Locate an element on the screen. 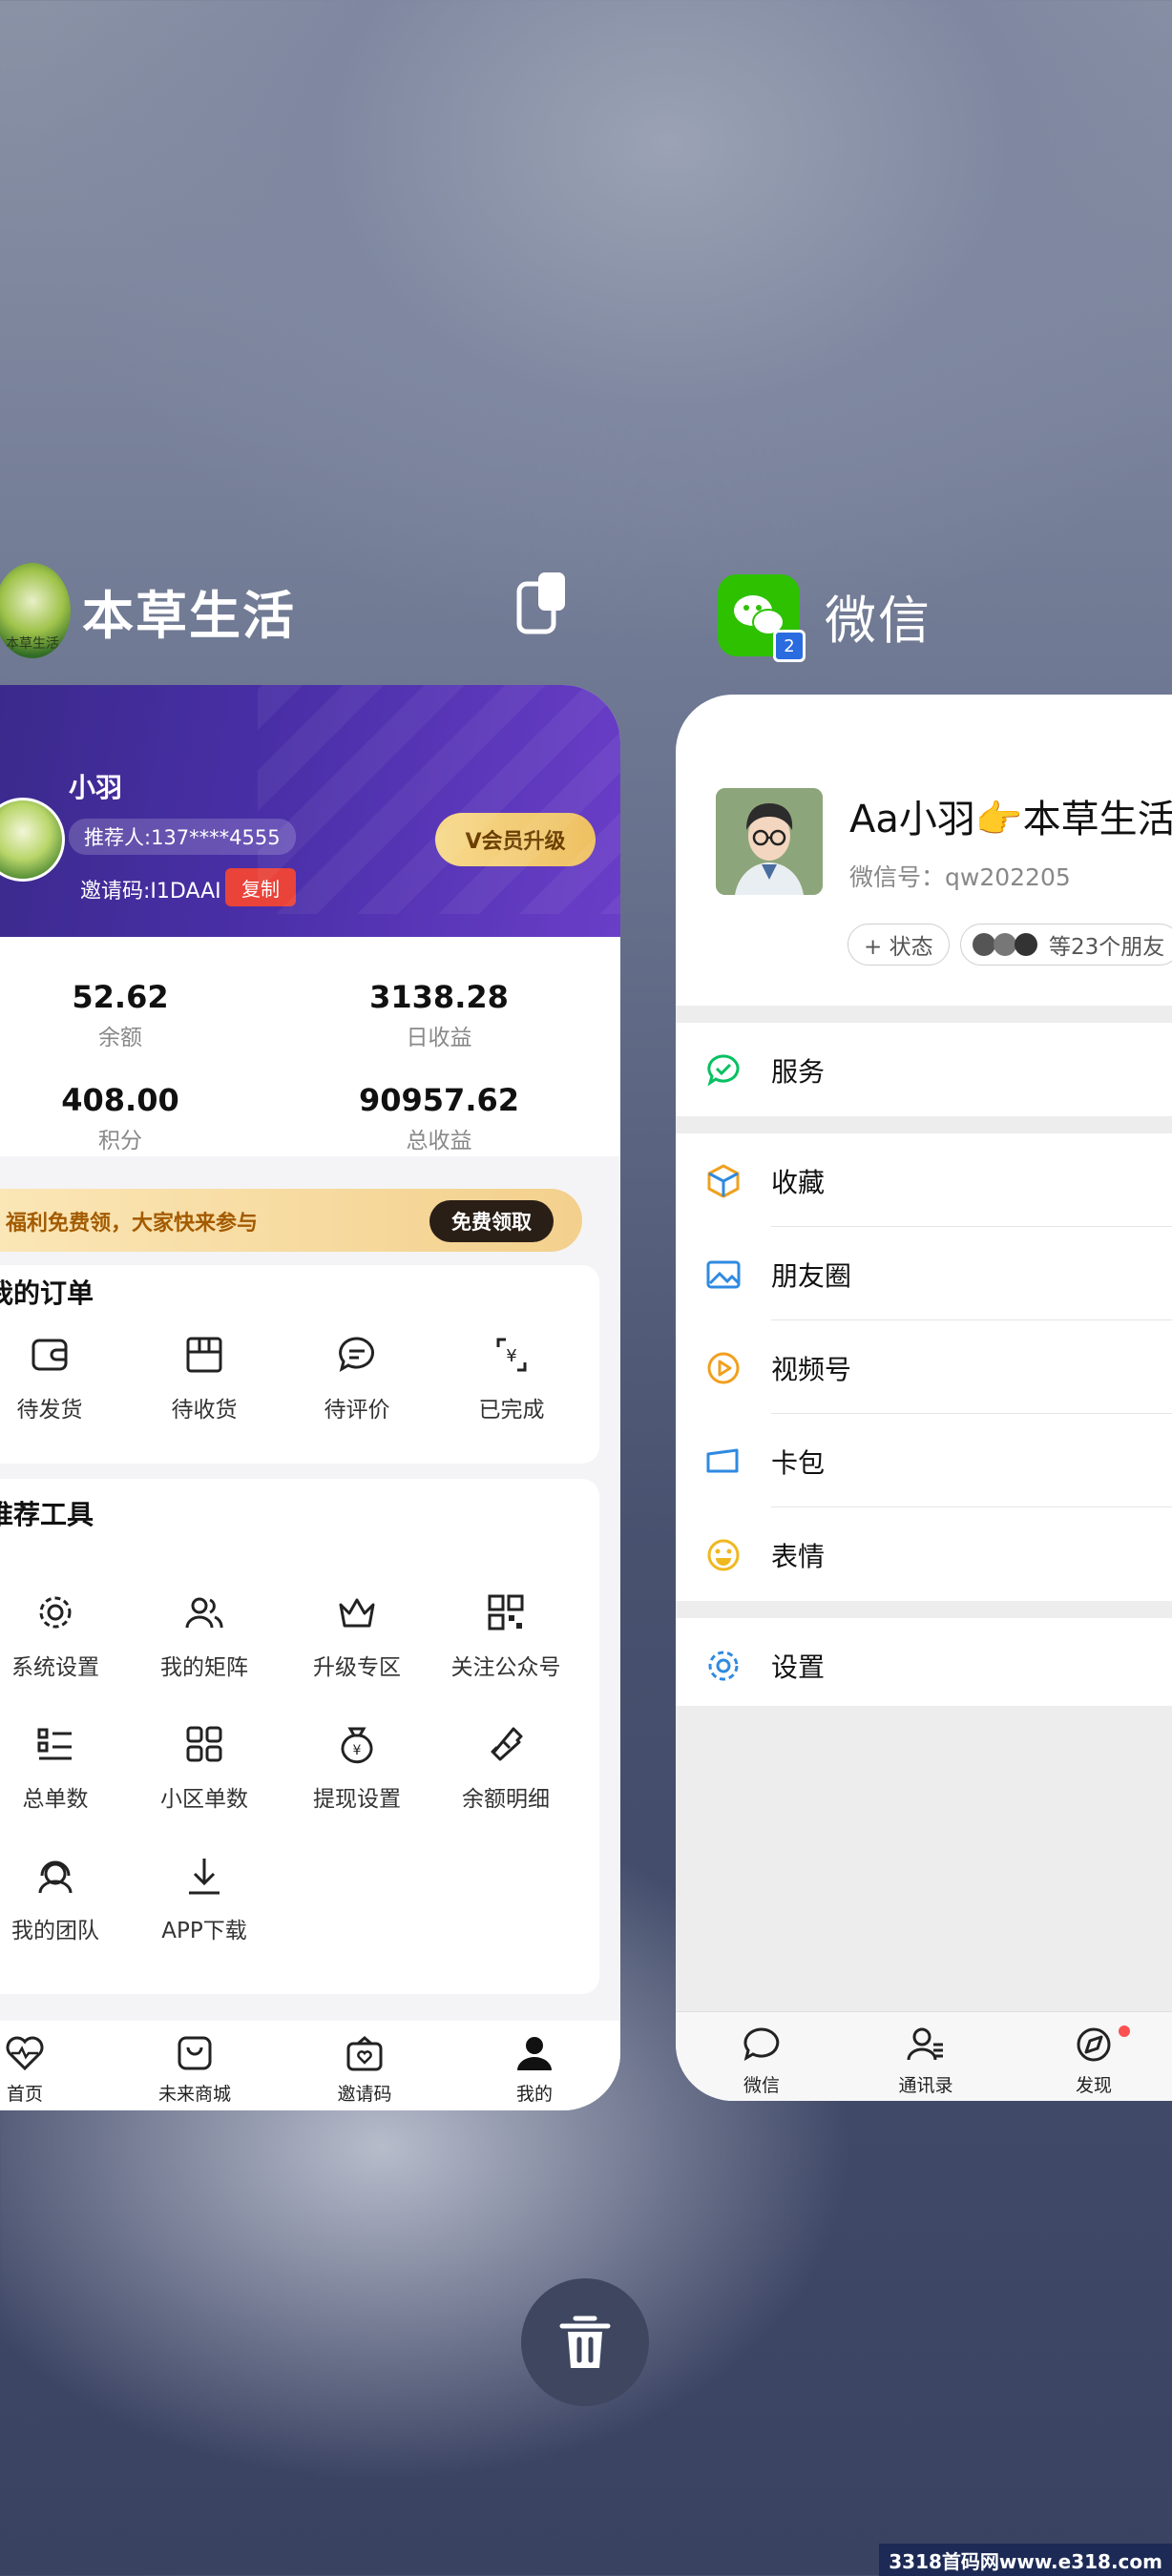  wechat-app-name: 微信 is located at coordinates (878, 620).